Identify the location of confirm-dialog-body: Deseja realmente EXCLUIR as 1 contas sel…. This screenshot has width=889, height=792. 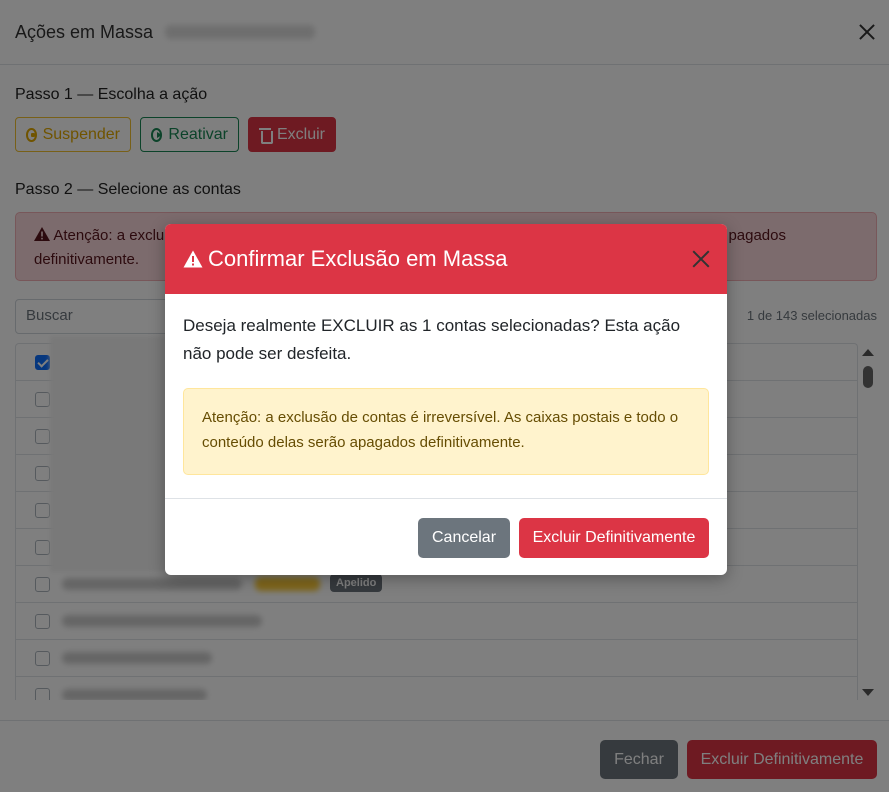
(446, 384).